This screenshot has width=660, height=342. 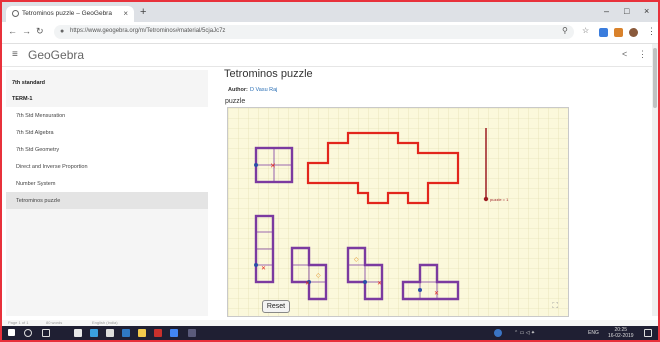 What do you see at coordinates (28, 333) in the screenshot?
I see `search-icon` at bounding box center [28, 333].